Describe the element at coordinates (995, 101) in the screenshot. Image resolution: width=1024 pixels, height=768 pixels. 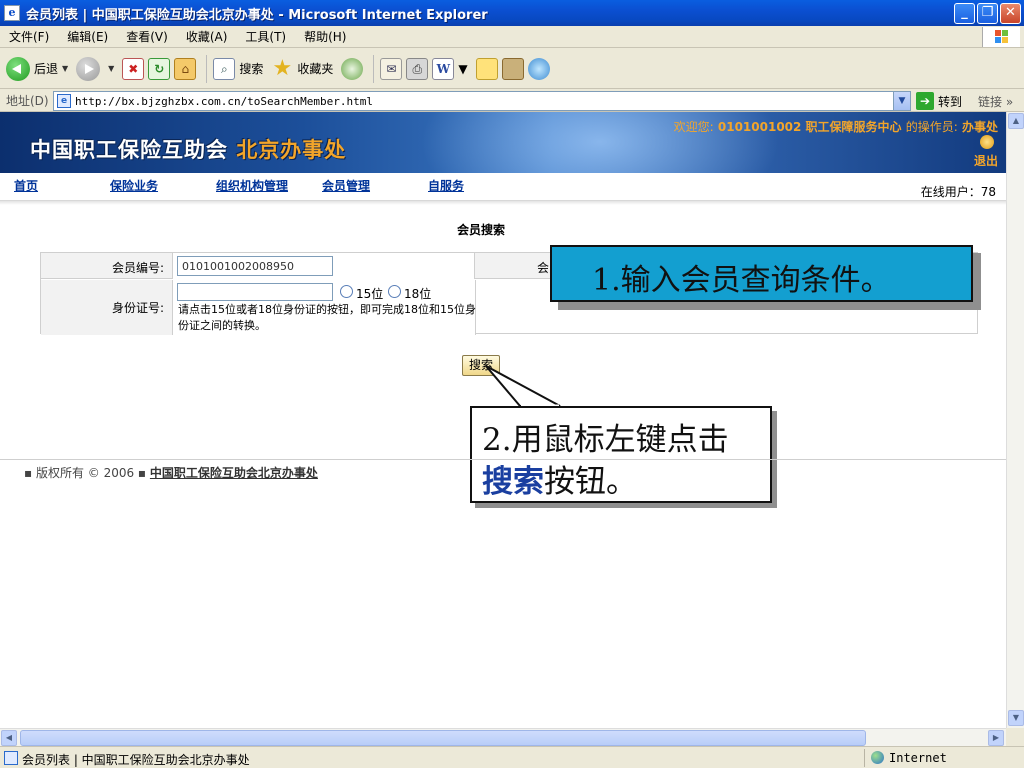
I see `links-toolbar: 链接 »` at that location.